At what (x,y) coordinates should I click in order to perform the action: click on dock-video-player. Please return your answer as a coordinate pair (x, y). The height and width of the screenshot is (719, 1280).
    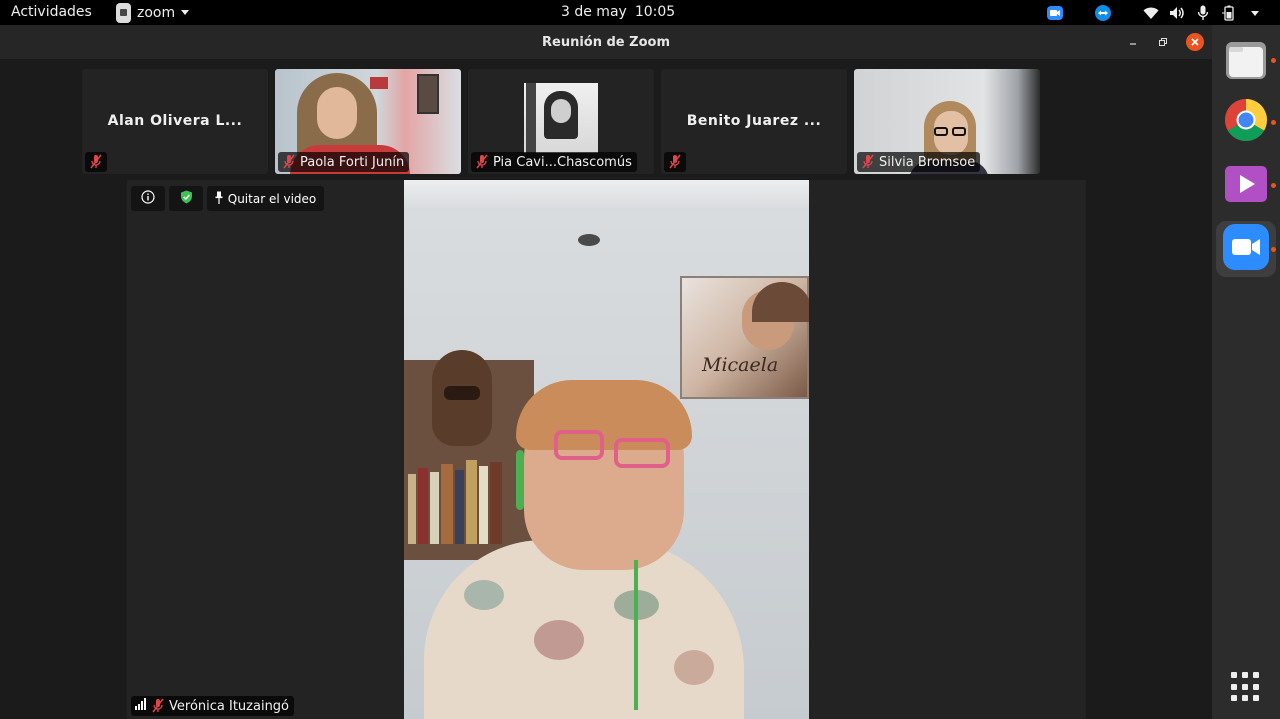
    Looking at the image, I should click on (1246, 186).